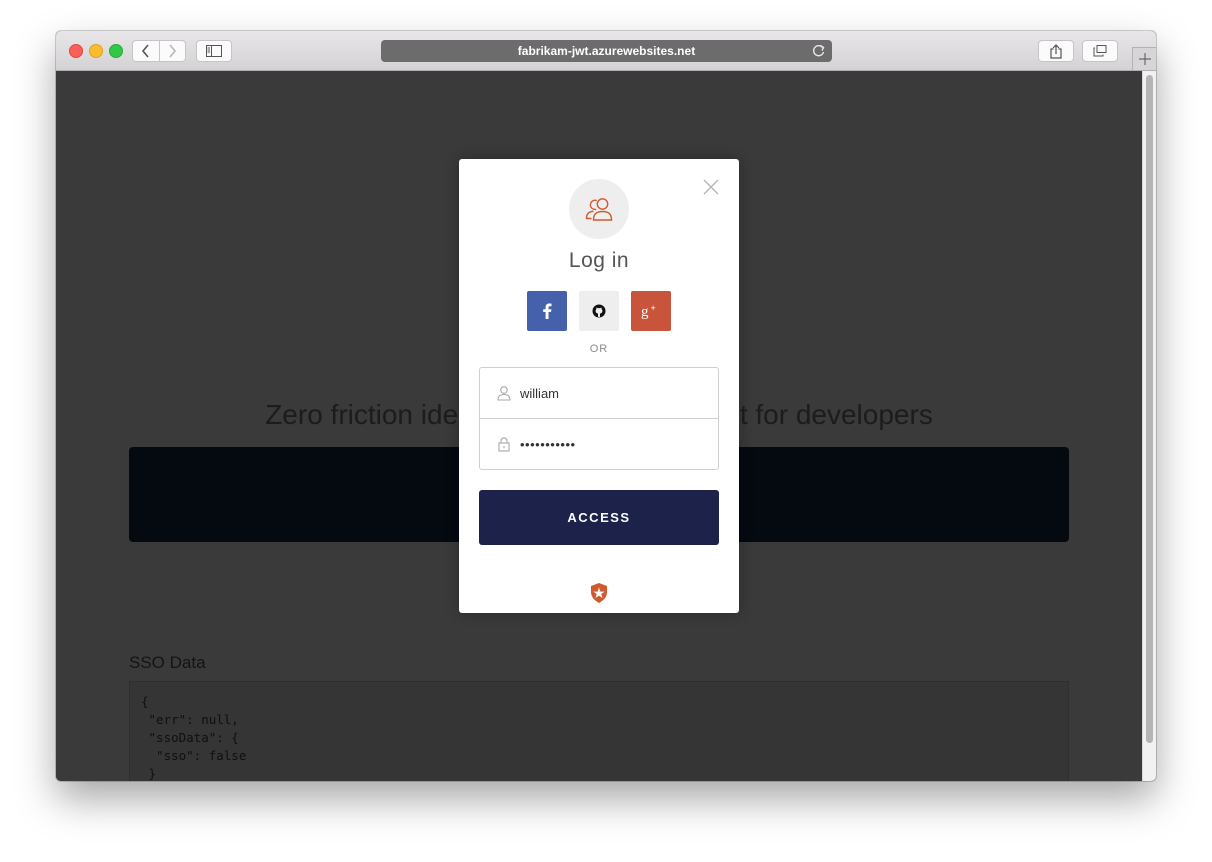  I want to click on share-button, so click(1056, 51).